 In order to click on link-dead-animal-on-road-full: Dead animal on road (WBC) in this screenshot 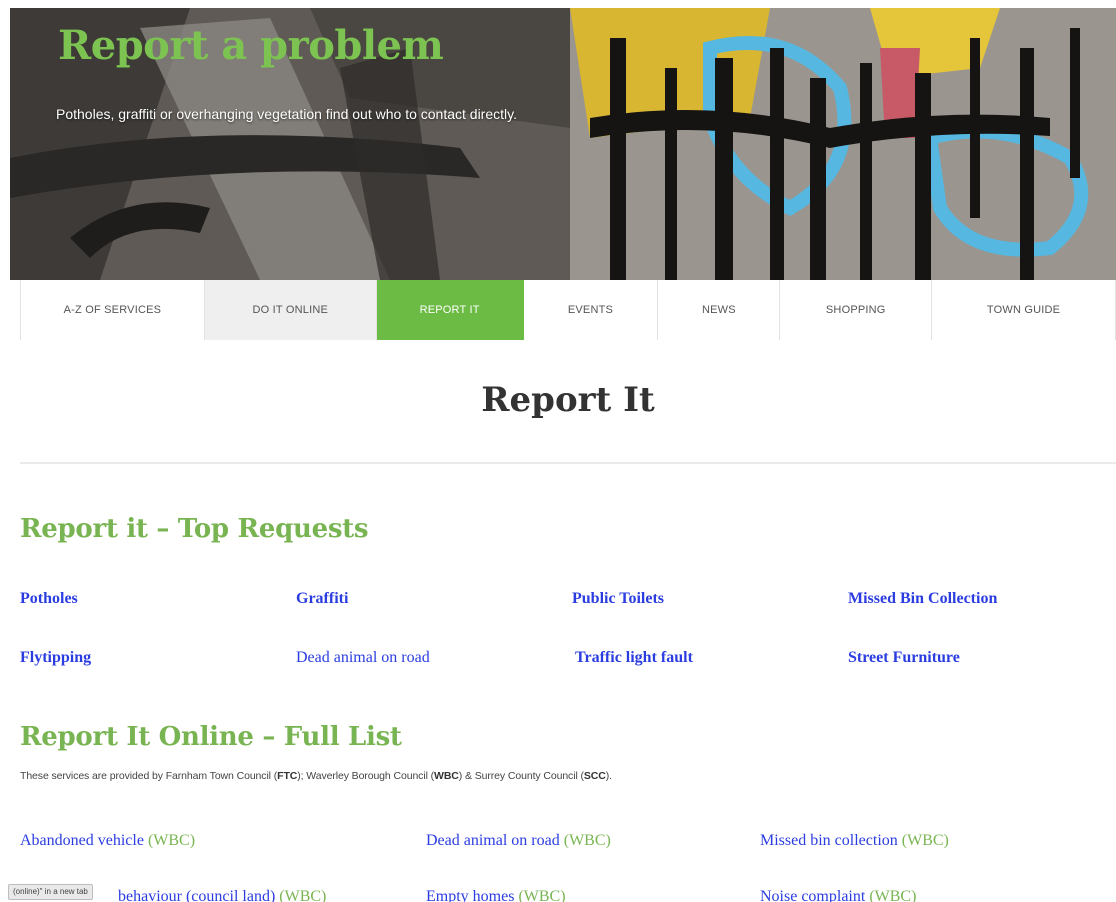, I will do `click(518, 841)`.